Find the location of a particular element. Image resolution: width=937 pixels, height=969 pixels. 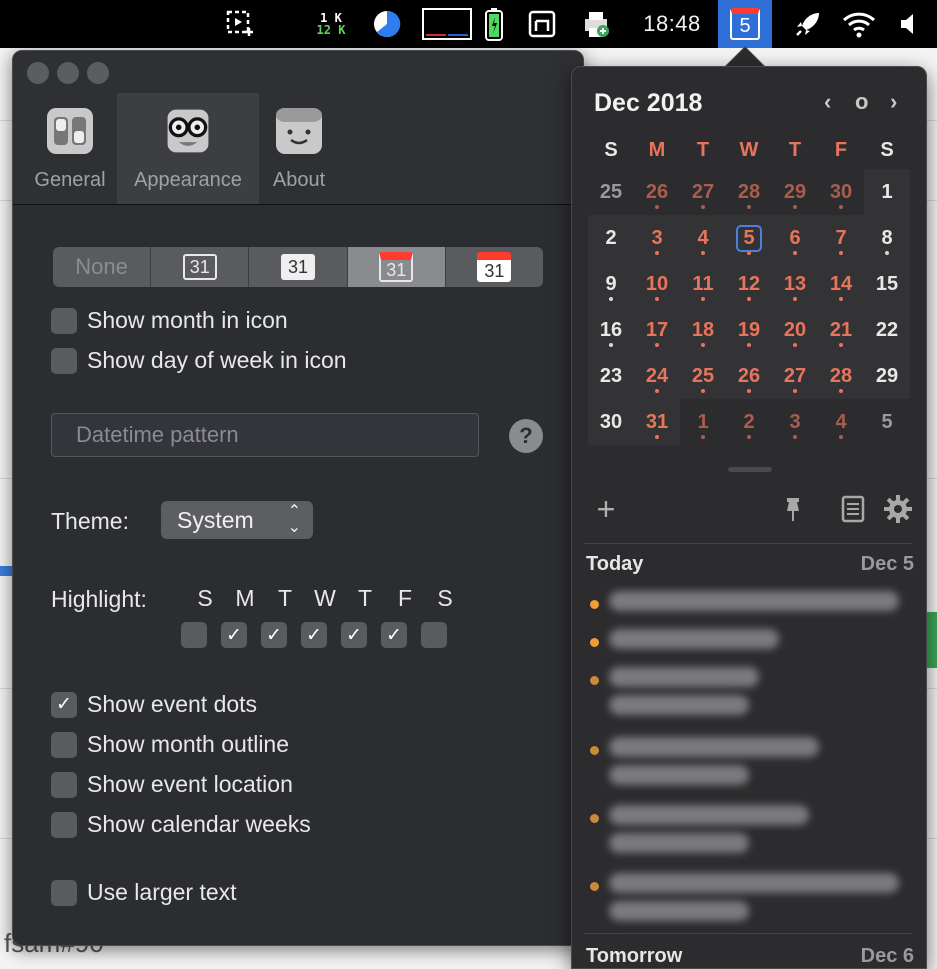

use-larger-text-option: Use larger text is located at coordinates (144, 892).